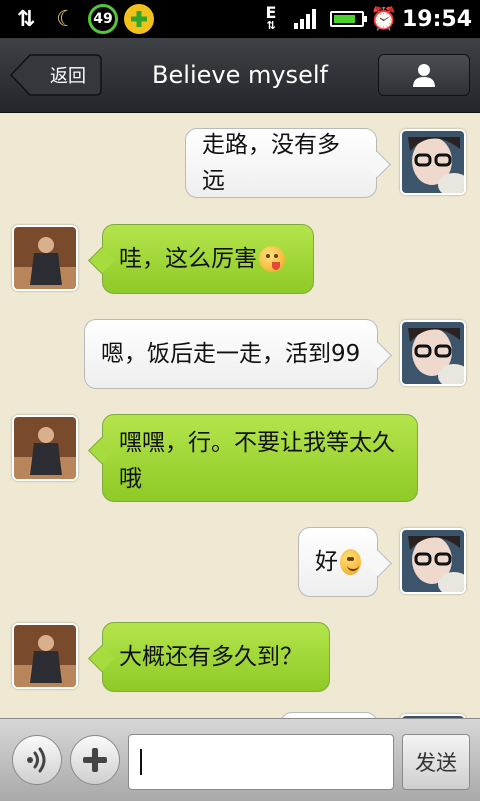 The width and height of the screenshot is (480, 801). I want to click on alarm-icon: ⏰, so click(384, 19).